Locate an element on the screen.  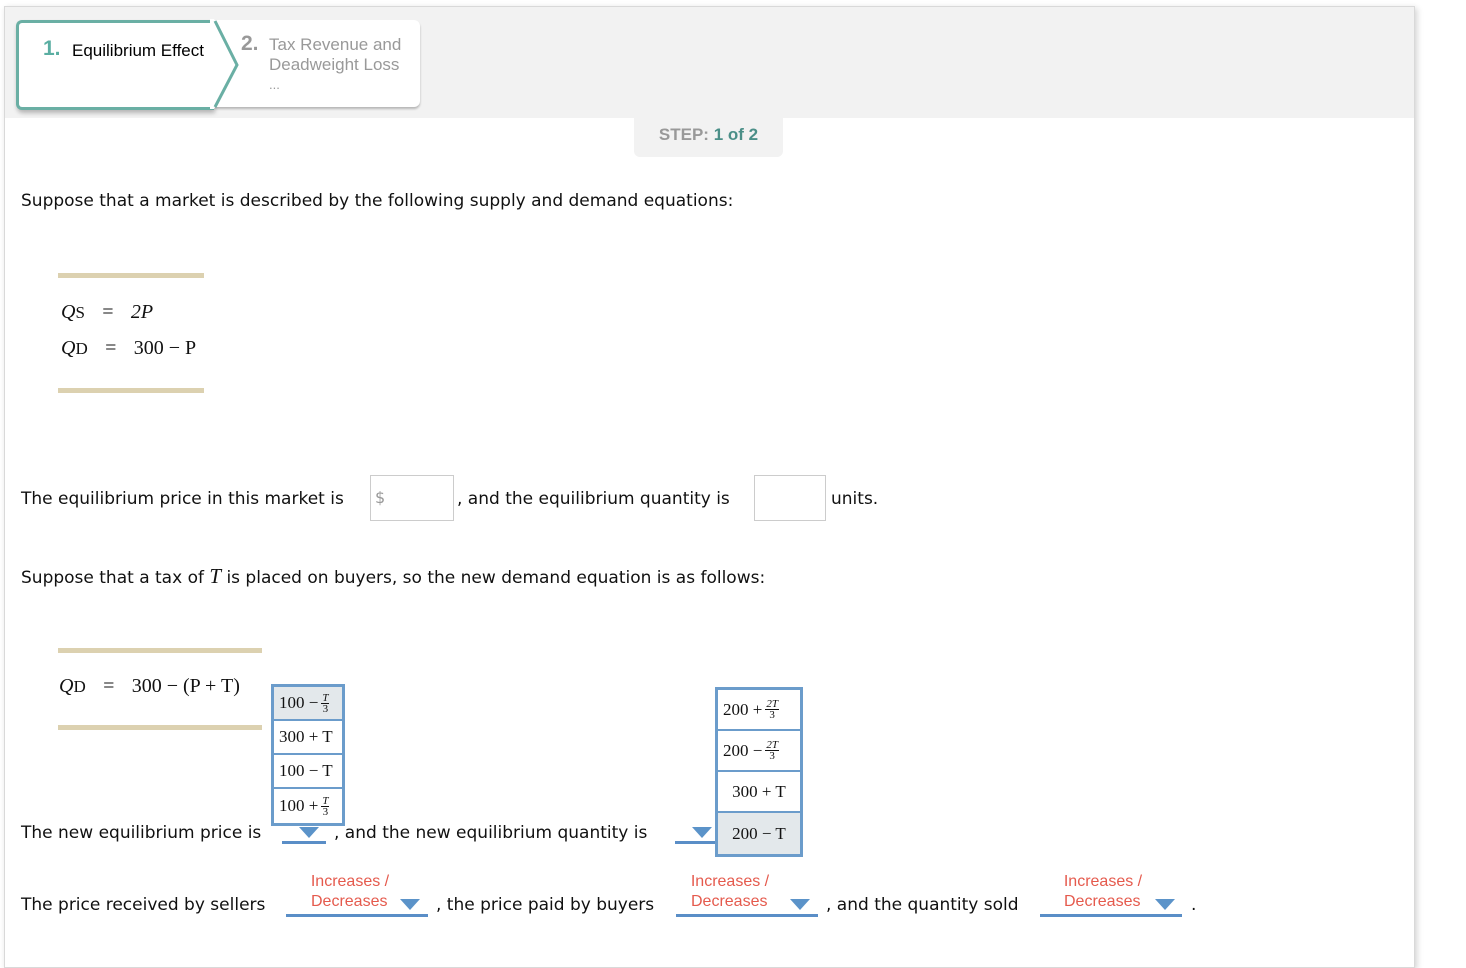
tab-label: Tax Revenue and Deadweight Loss is located at coordinates (335, 55).